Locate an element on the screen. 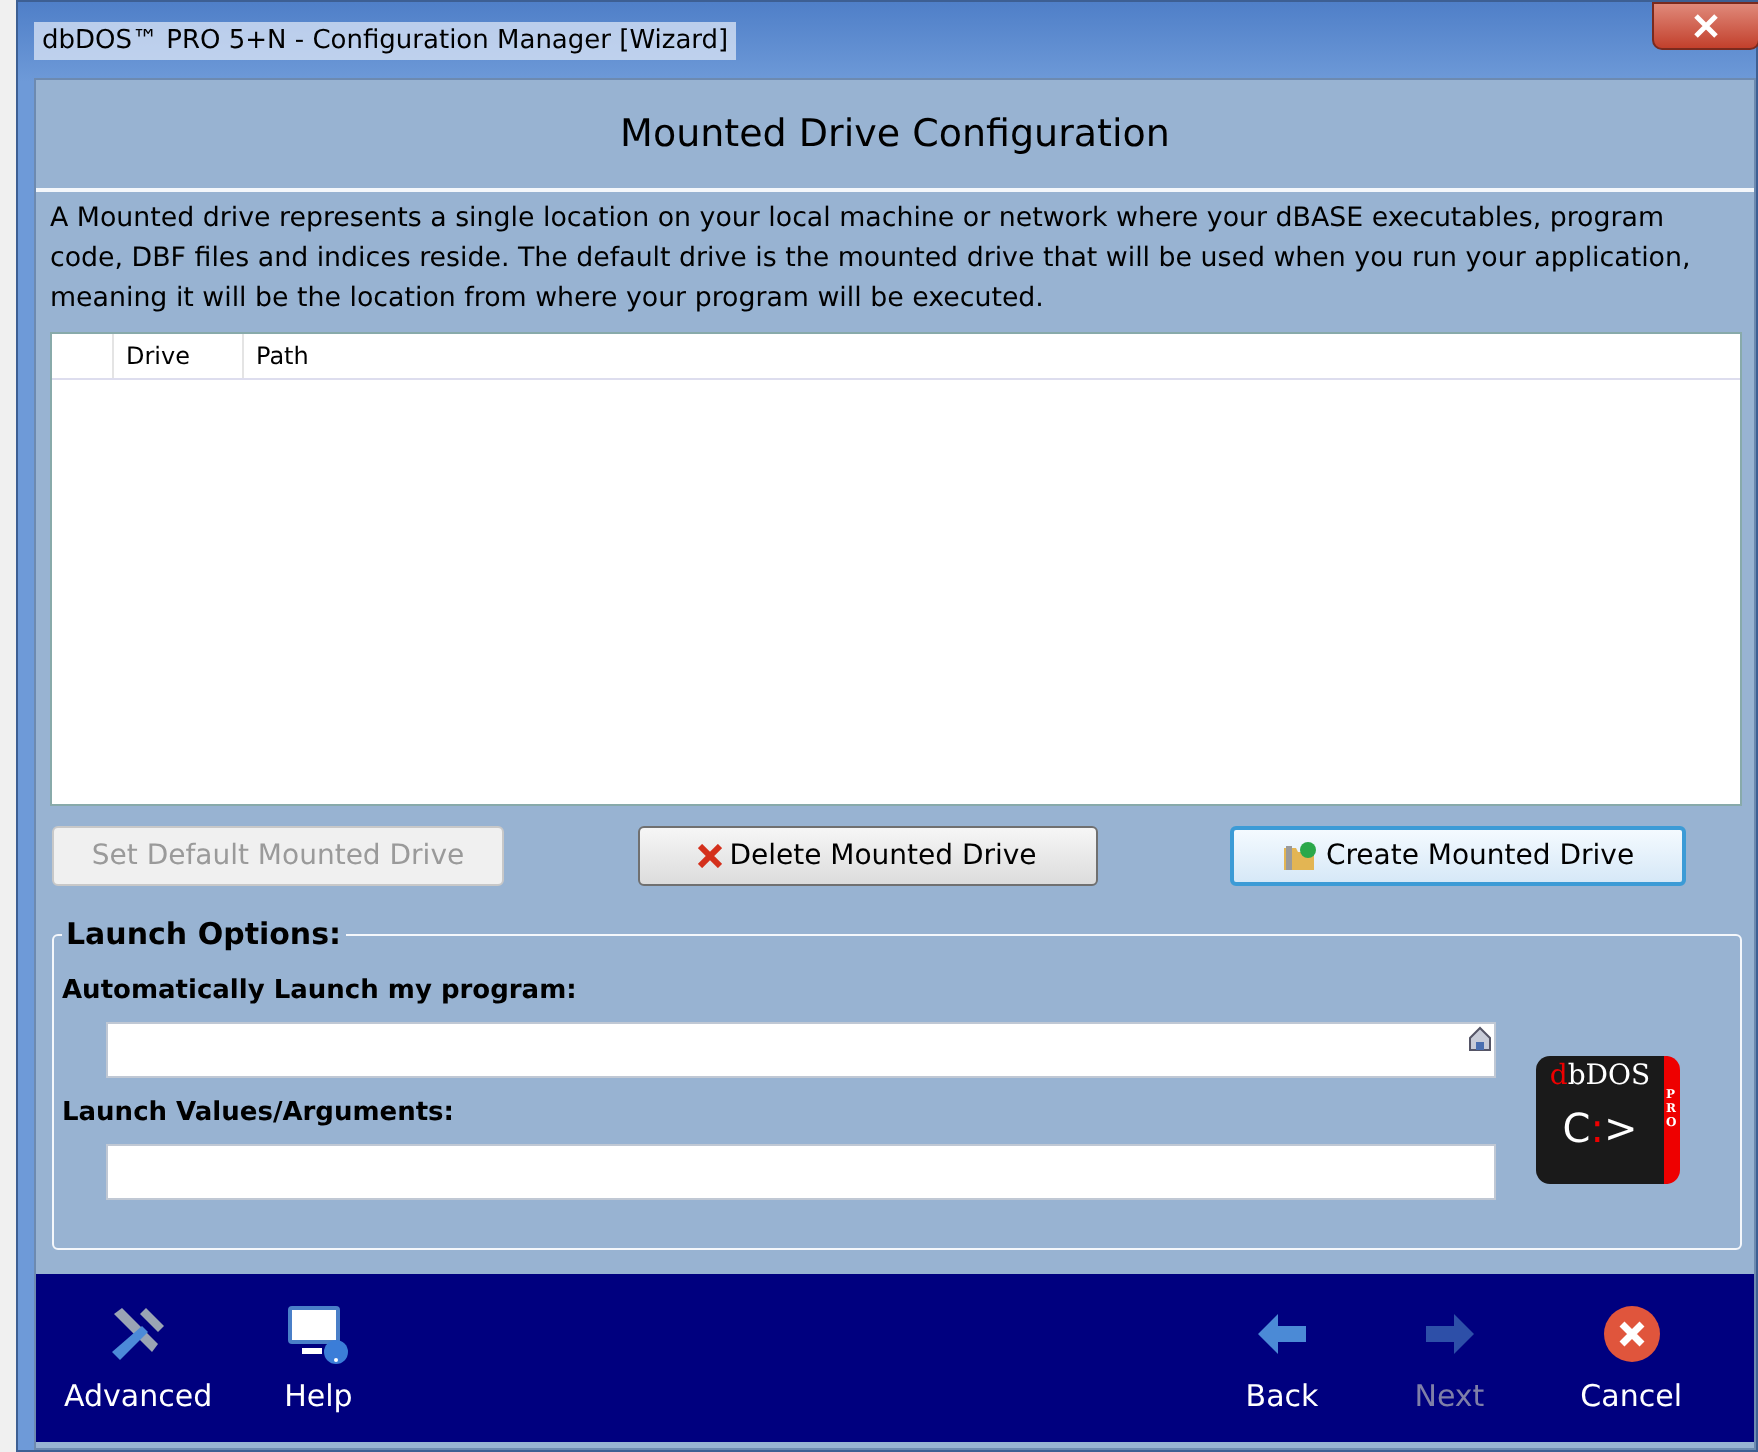 The image size is (1758, 1452). help-monitor-icon is located at coordinates (318, 1334).